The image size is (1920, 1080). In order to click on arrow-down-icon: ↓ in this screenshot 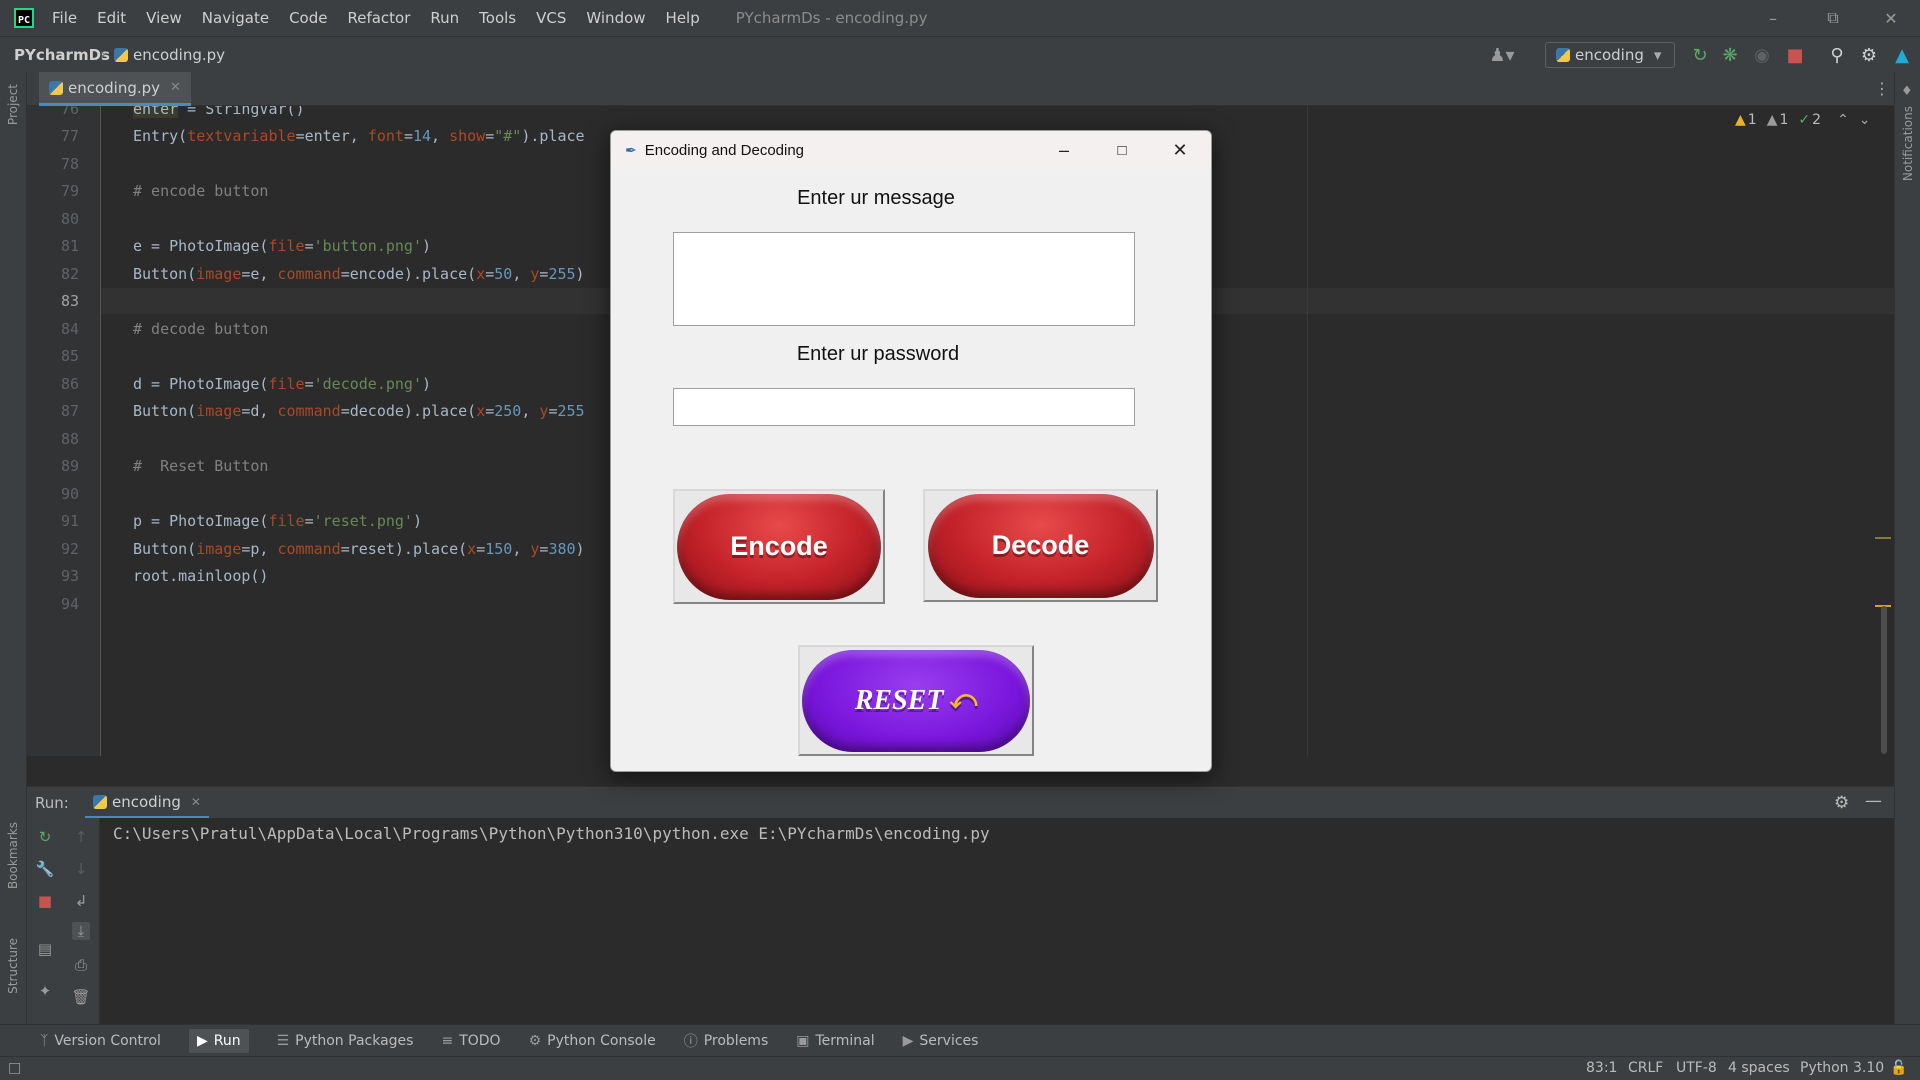, I will do `click(81, 869)`.